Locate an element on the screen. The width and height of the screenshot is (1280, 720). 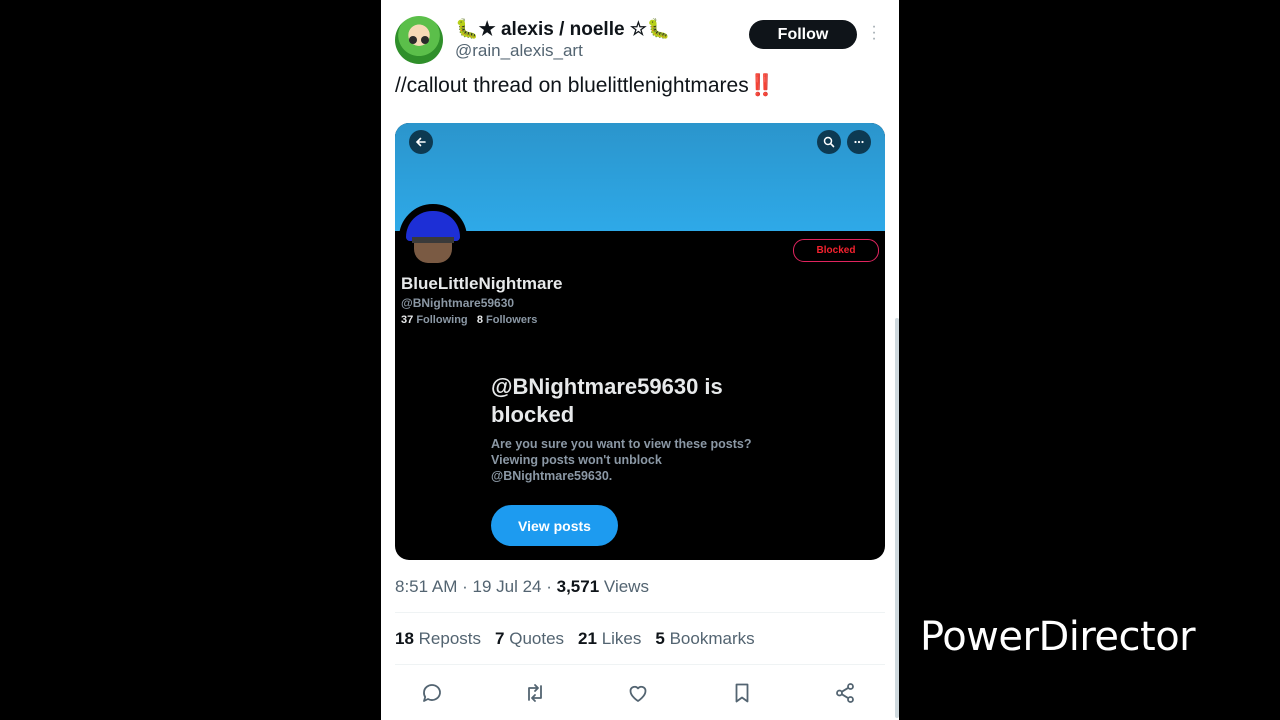
bookmarks-count: 5 is located at coordinates (660, 638).